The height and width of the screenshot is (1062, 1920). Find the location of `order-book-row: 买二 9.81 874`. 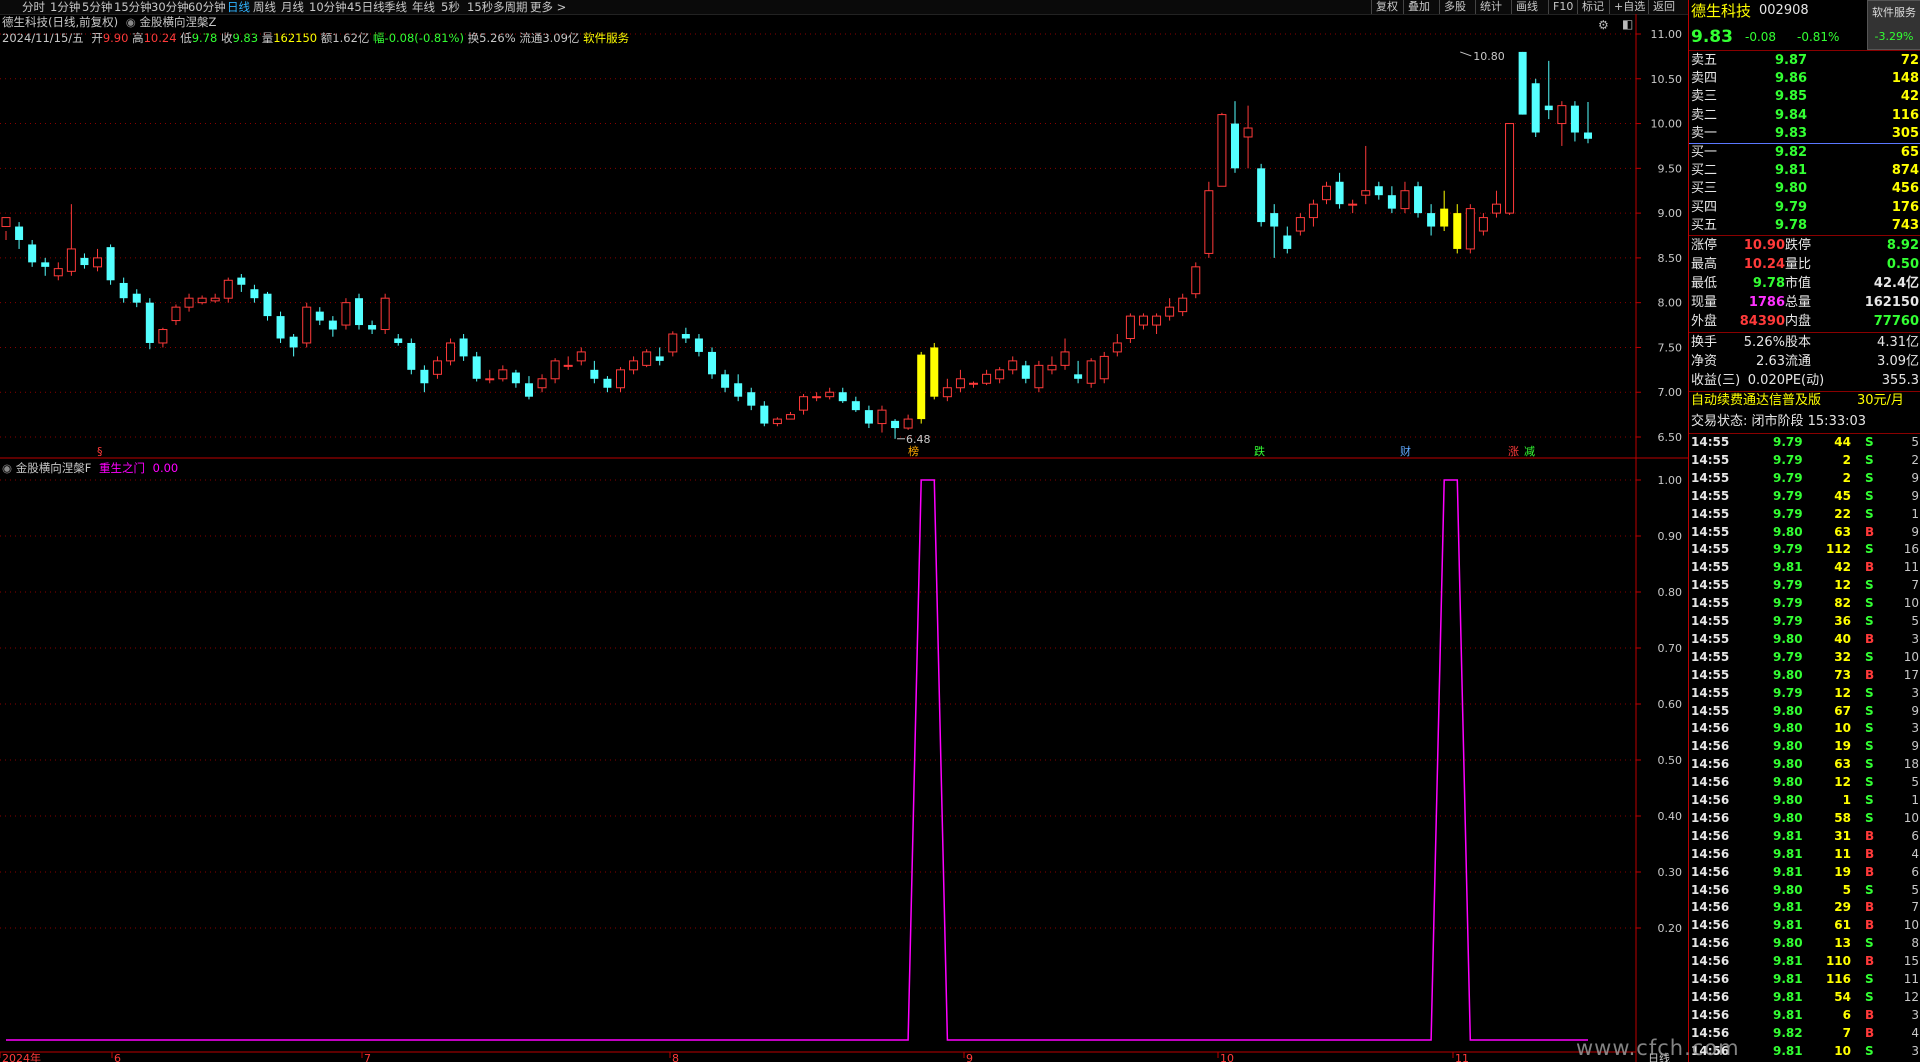

order-book-row: 买二 9.81 874 is located at coordinates (1804, 171).